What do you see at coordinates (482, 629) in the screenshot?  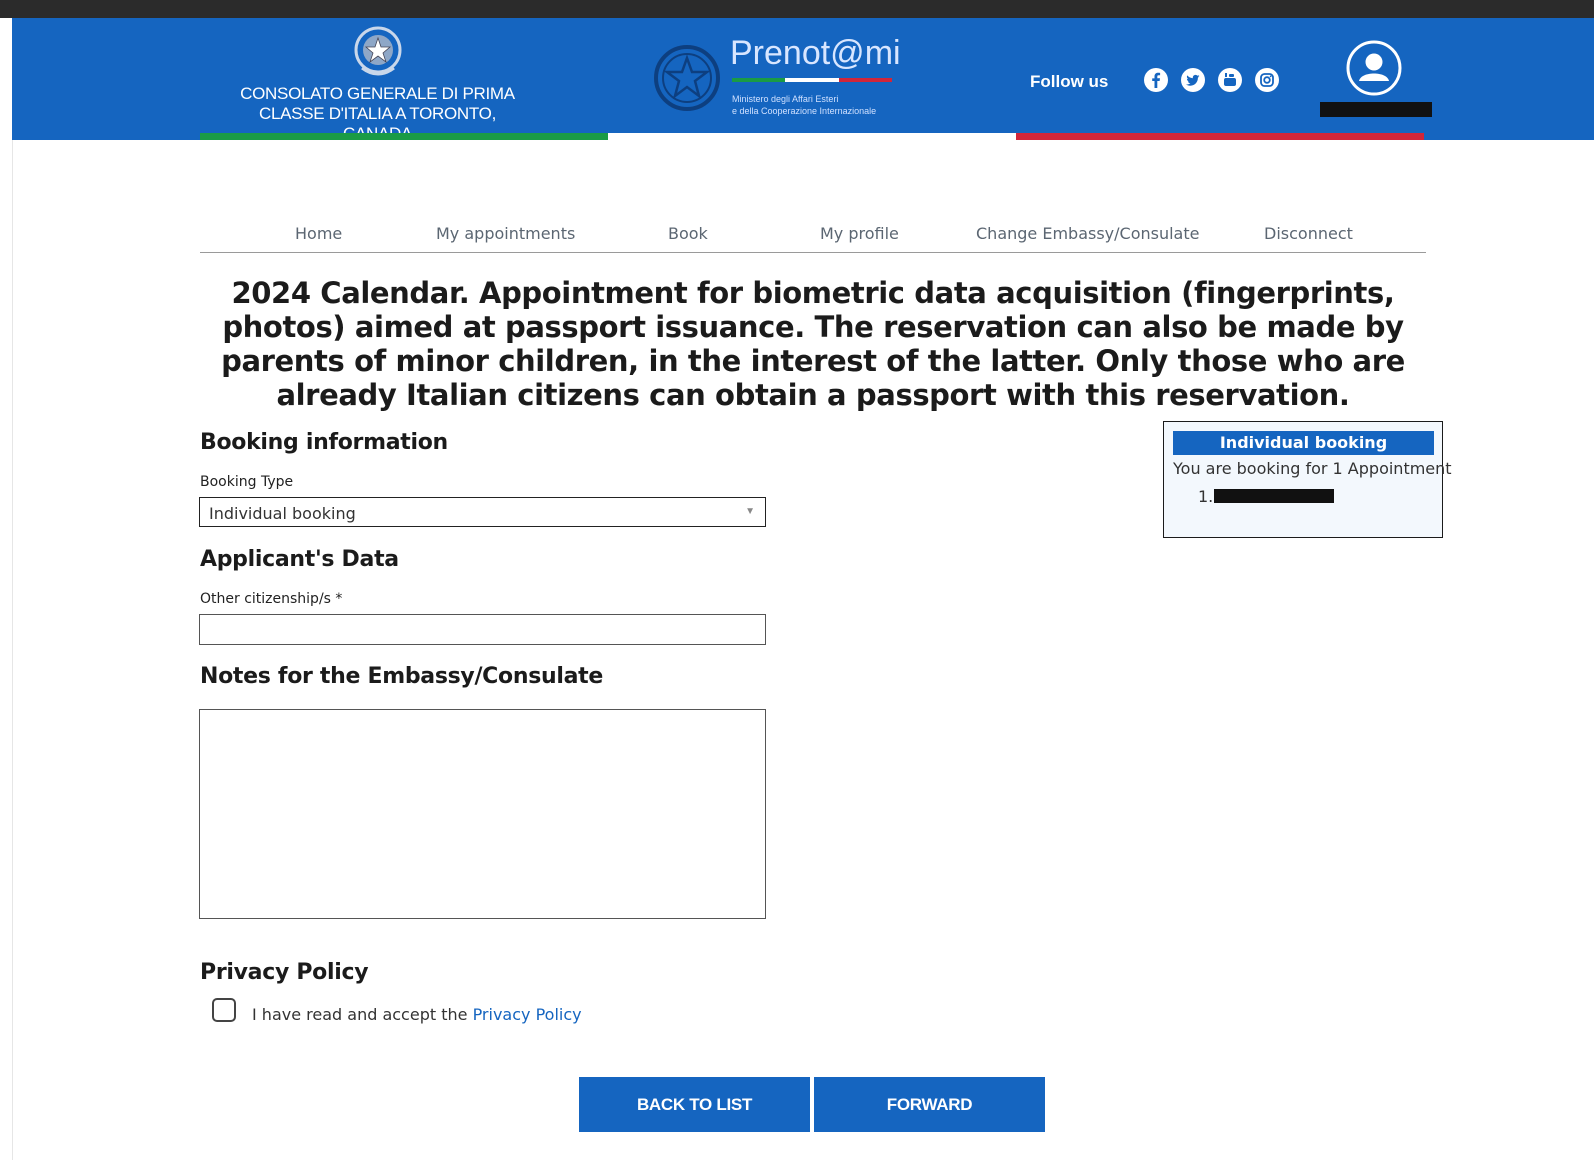 I see `other-citizenship-input` at bounding box center [482, 629].